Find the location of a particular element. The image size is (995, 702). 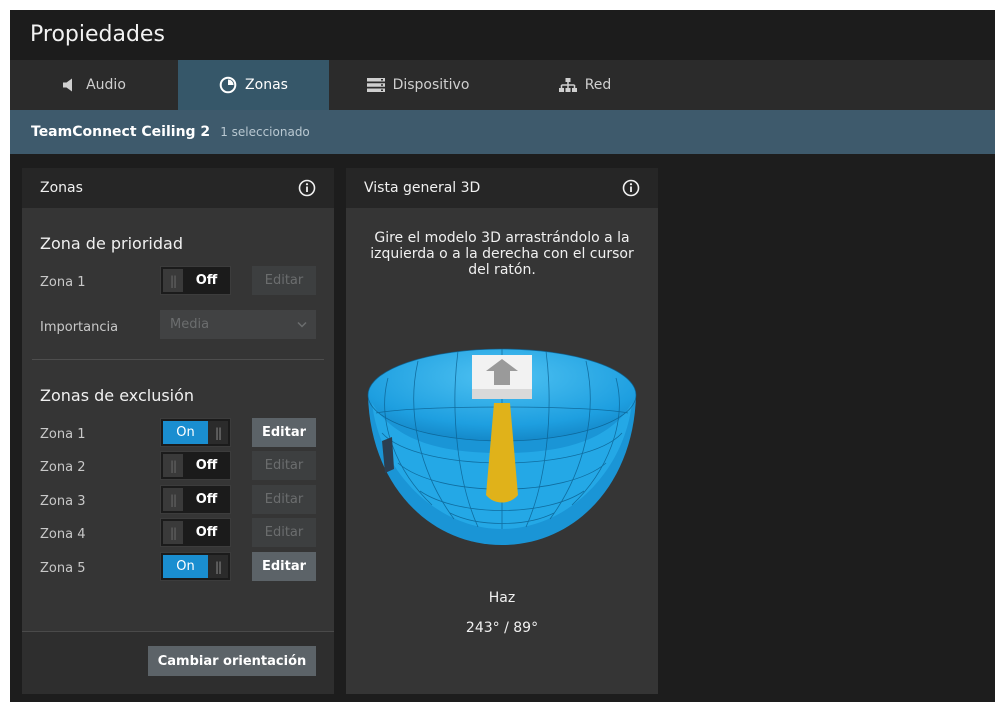

priority-zone-label: Zona 1 is located at coordinates (63, 282).